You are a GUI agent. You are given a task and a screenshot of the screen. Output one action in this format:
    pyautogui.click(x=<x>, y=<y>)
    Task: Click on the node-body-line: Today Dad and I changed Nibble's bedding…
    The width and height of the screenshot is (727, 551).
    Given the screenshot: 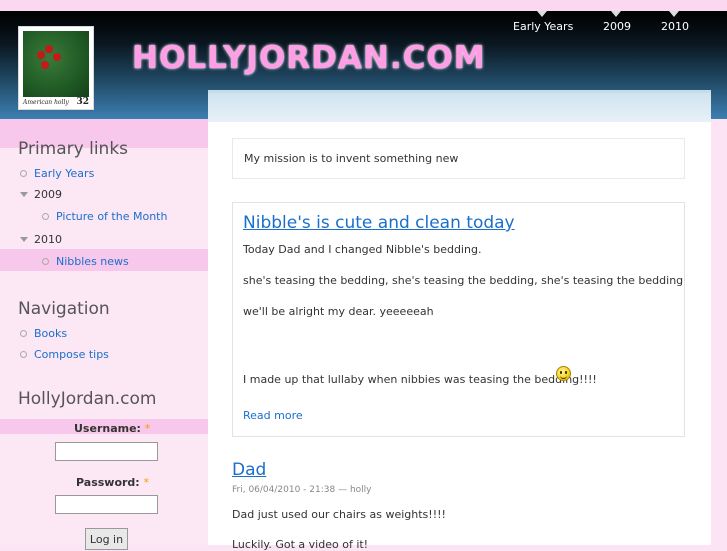 What is the action you would take?
    pyautogui.click(x=362, y=249)
    